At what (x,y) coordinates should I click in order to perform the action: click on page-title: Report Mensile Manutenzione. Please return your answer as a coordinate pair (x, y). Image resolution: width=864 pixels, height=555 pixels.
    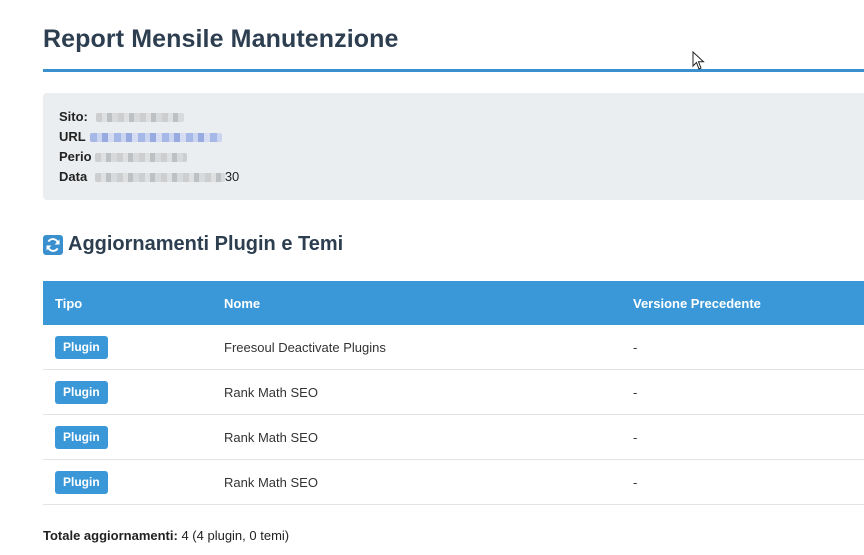
    Looking at the image, I should click on (221, 39).